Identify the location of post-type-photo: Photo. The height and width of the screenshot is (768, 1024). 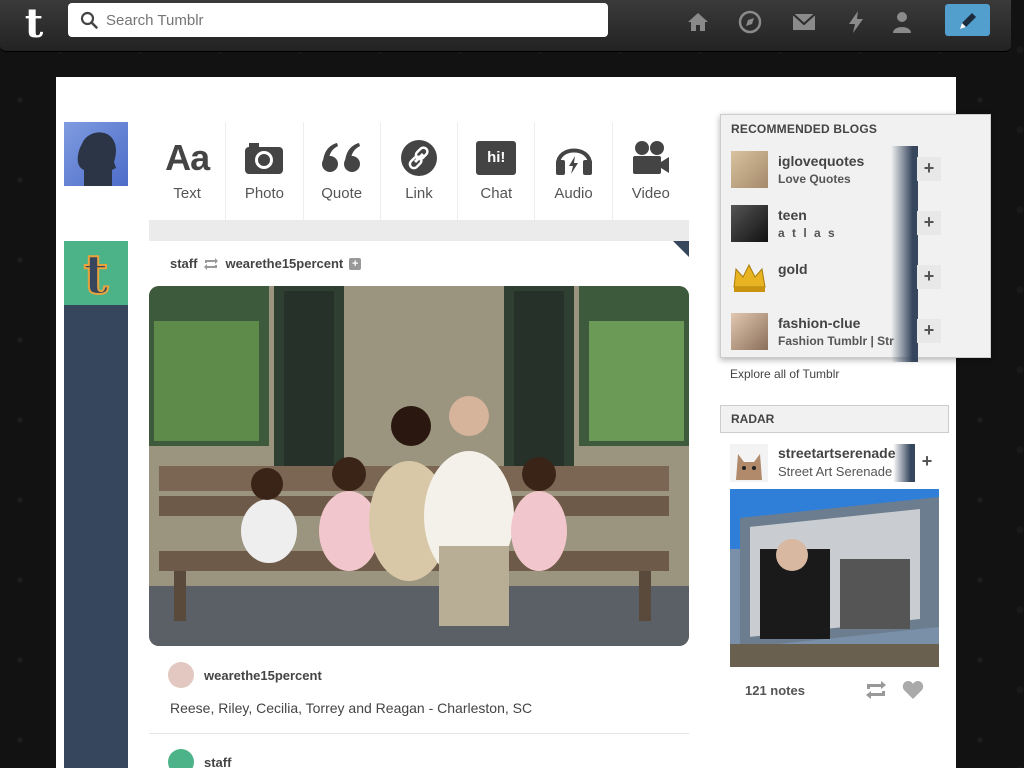
(265, 171).